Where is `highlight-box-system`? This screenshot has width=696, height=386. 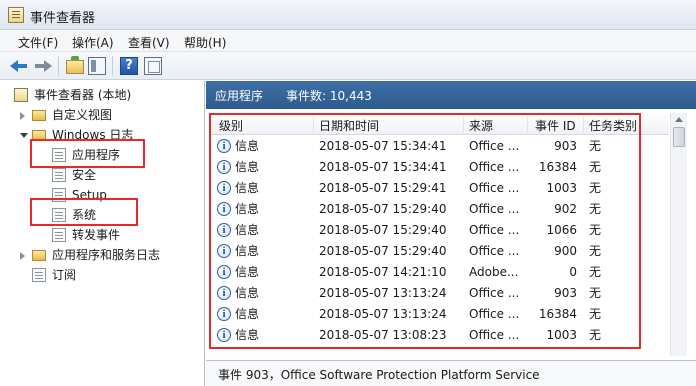
highlight-box-system is located at coordinates (84, 212).